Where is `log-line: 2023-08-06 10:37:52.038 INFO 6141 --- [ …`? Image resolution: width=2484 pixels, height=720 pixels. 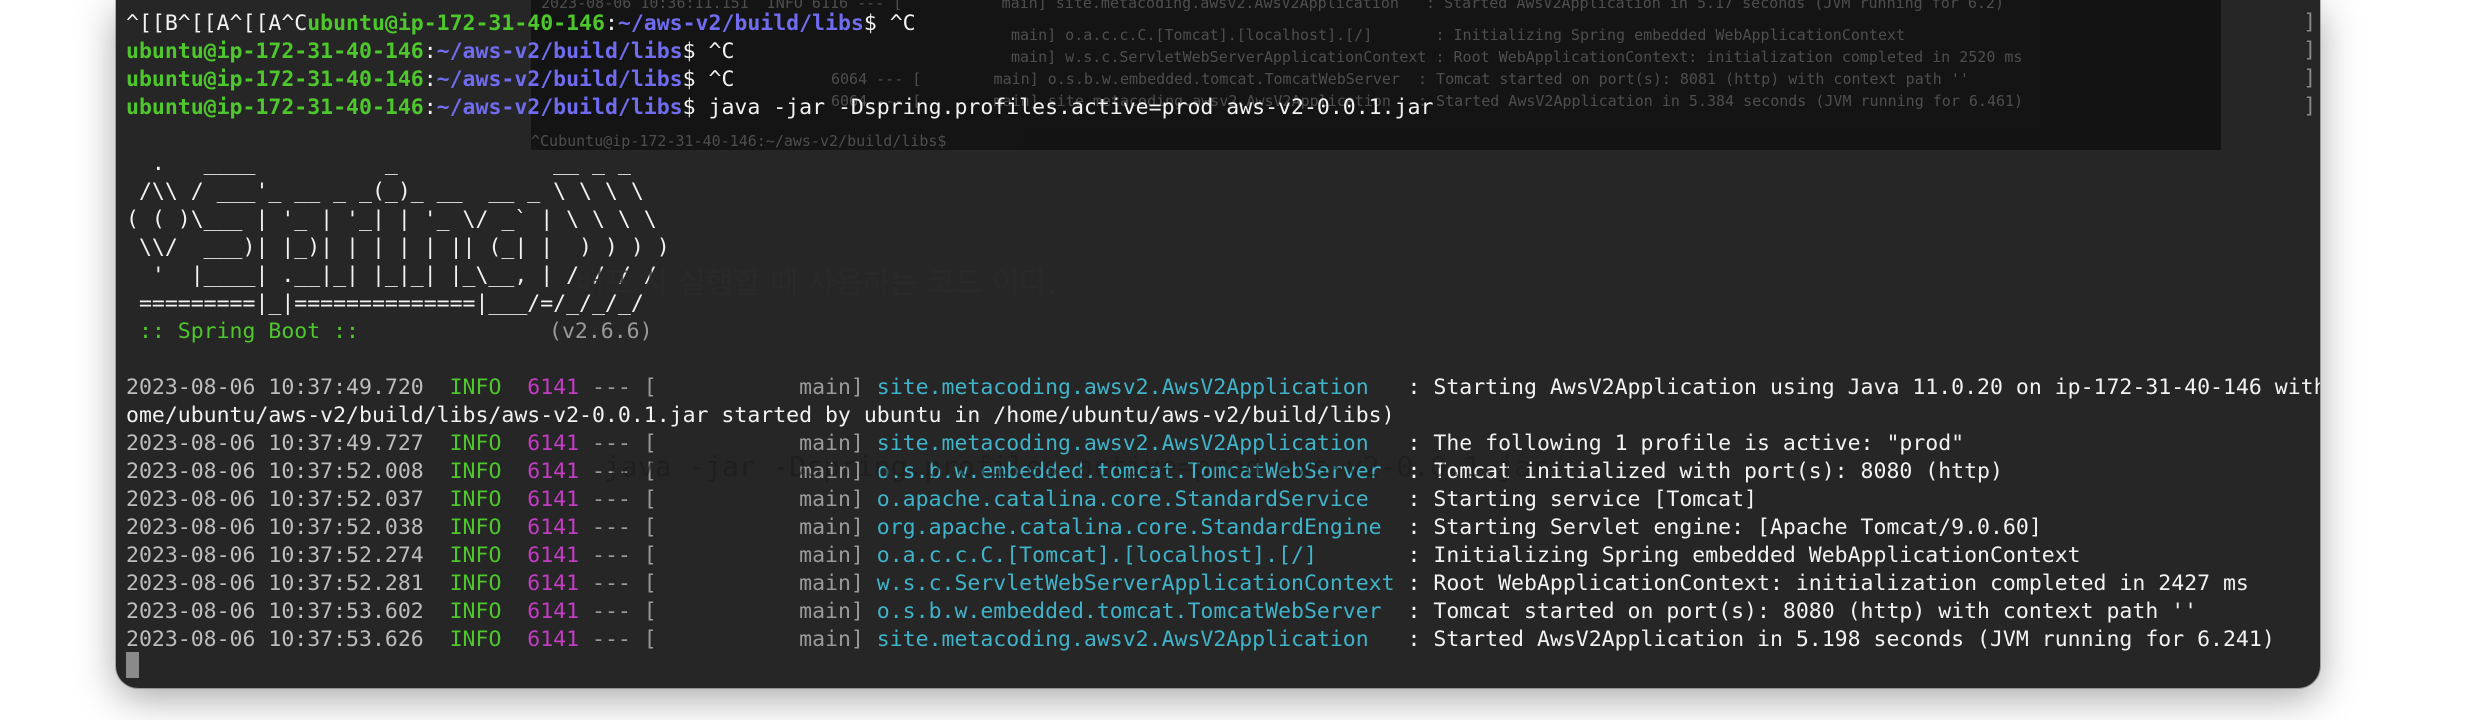
log-line: 2023-08-06 10:37:52.038 INFO 6141 --- [ … is located at coordinates (1084, 528).